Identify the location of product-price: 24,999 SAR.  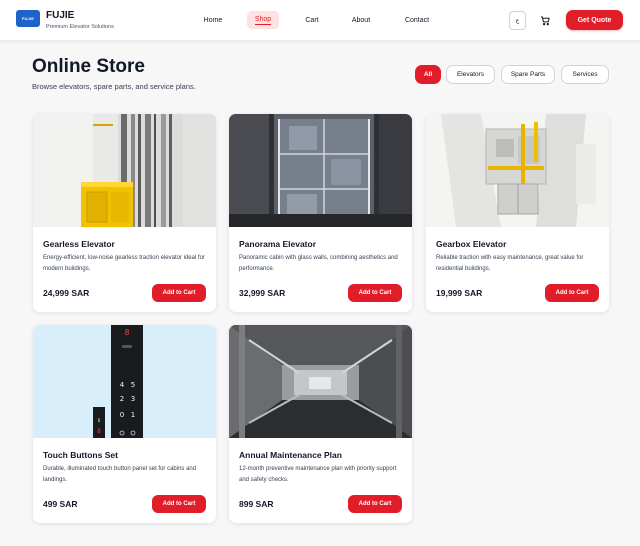
(66, 293).